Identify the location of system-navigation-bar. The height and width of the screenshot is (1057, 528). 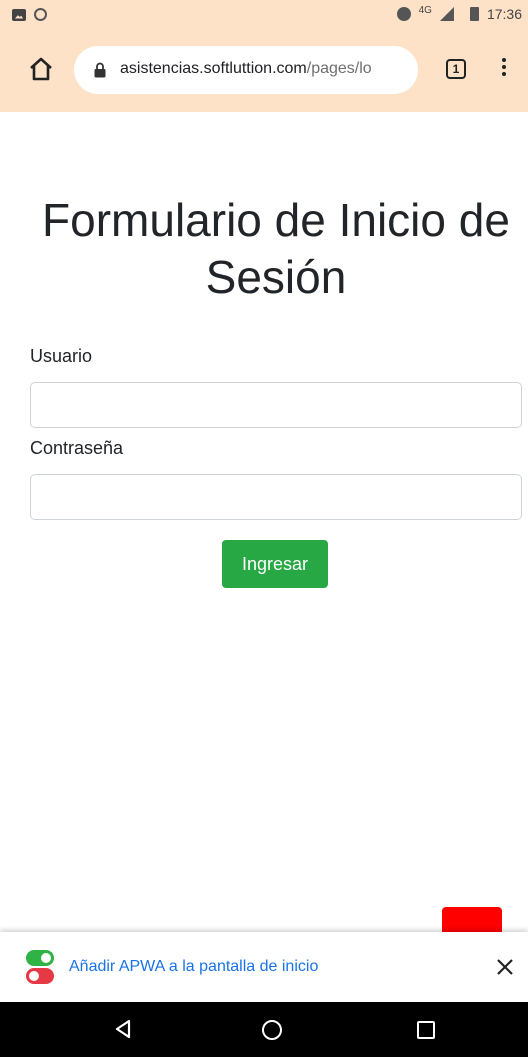
(264, 1029).